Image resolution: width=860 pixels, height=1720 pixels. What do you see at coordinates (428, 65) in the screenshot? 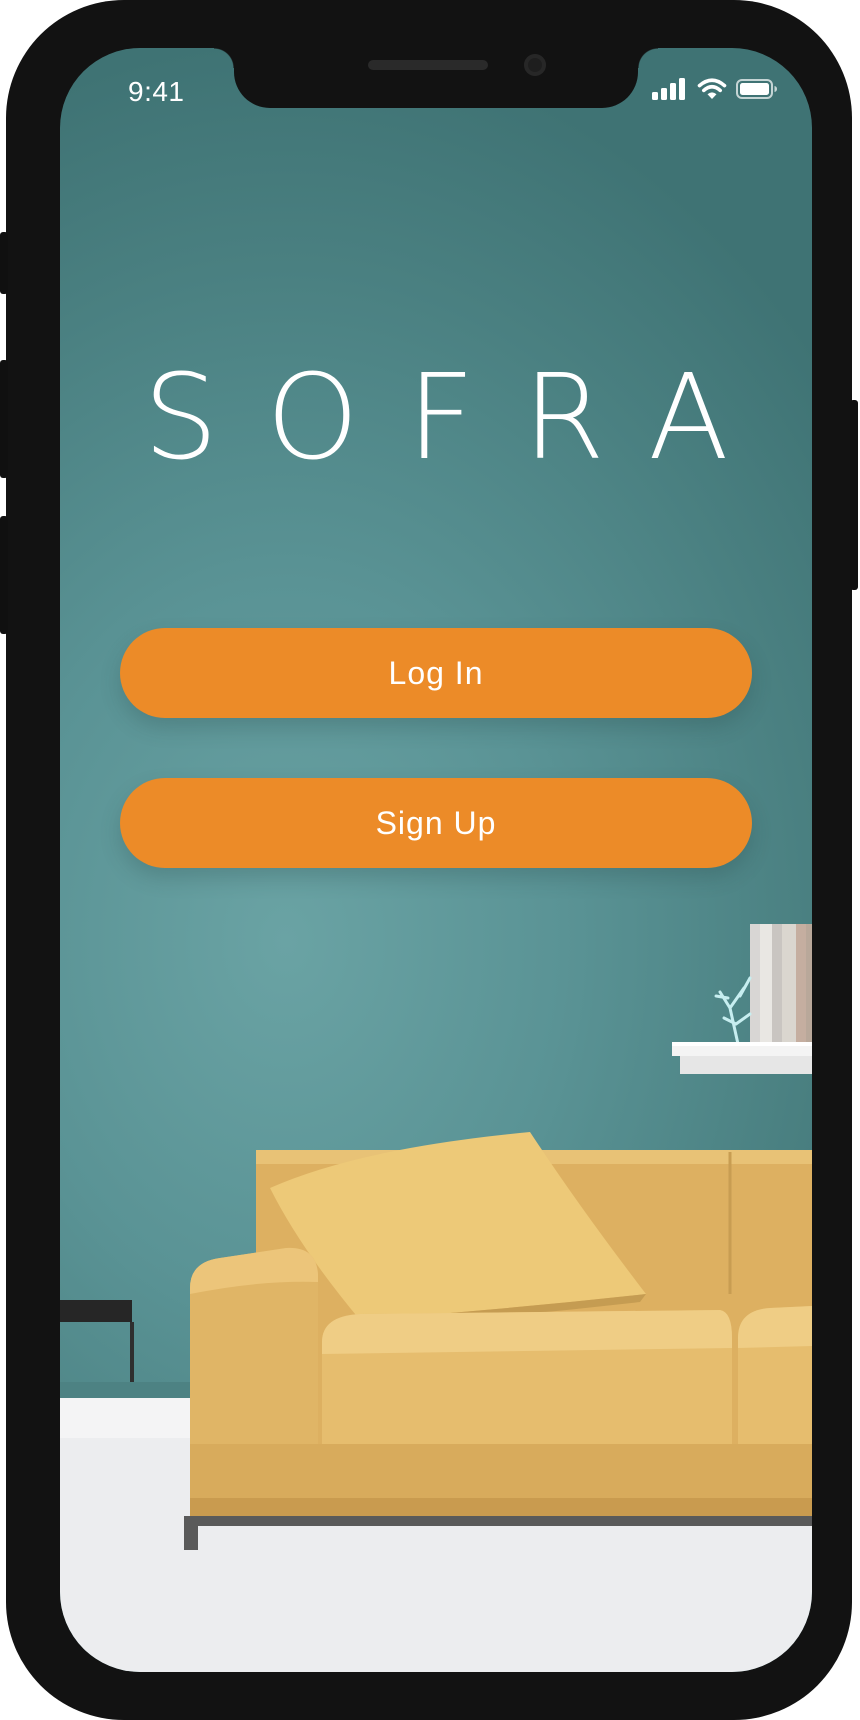
I see `earpiece-speaker` at bounding box center [428, 65].